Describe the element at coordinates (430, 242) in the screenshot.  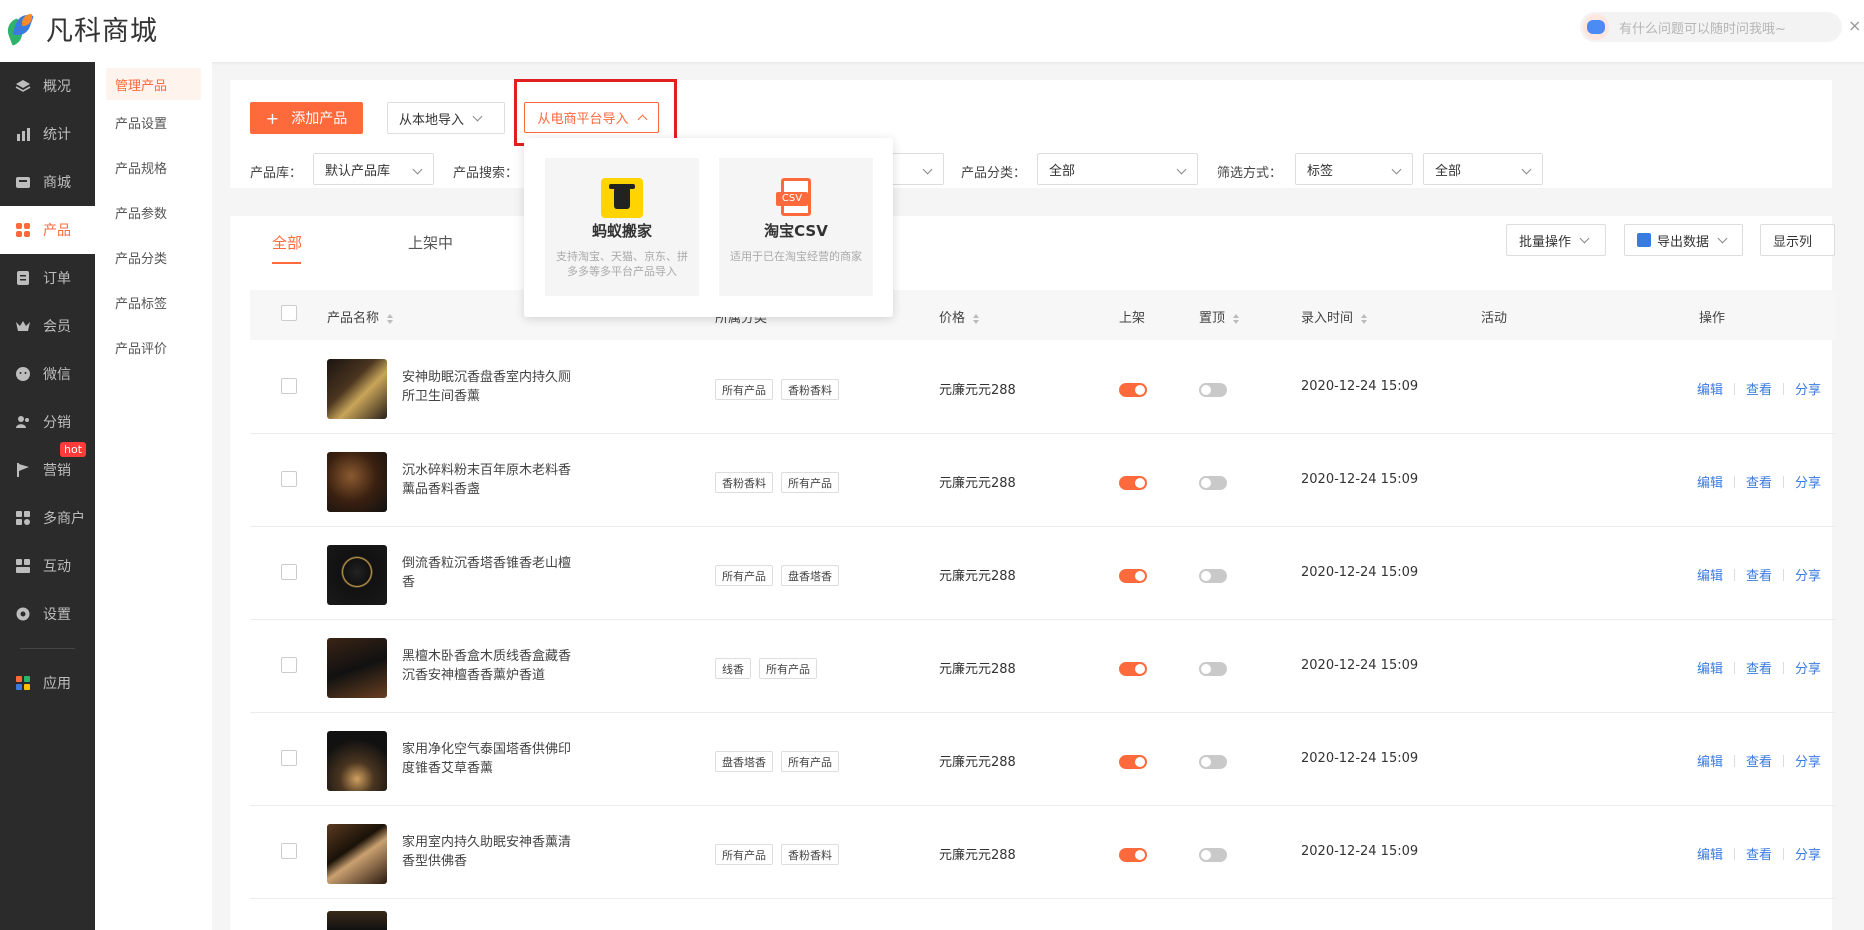
I see `tab-on-sale: 上架中` at that location.